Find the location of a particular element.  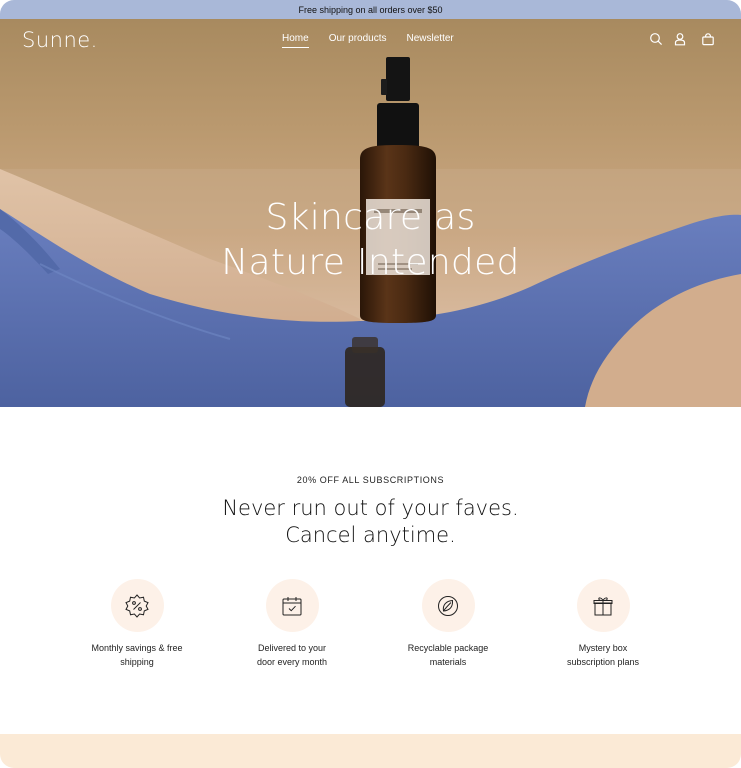

feature-label-line1: Recyclable package is located at coordinates (448, 648).